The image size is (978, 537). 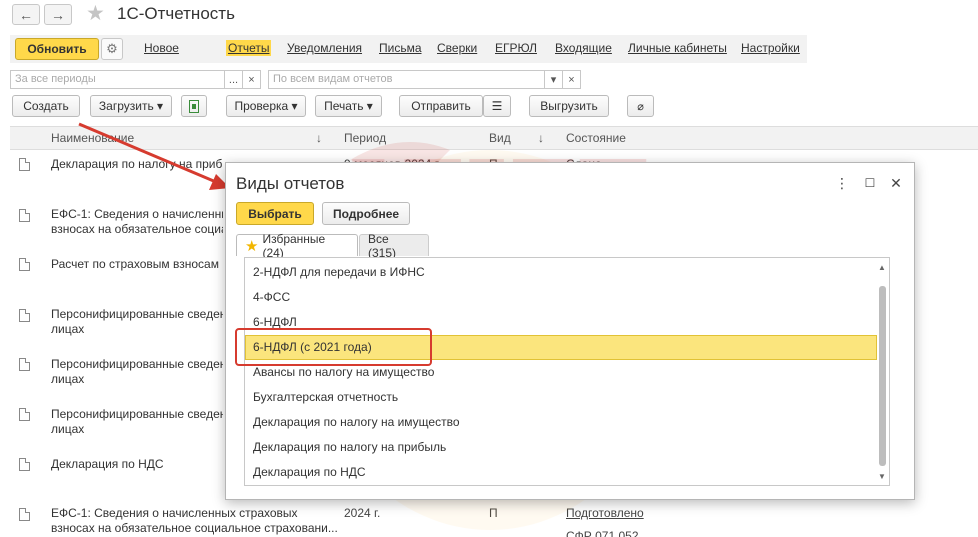 What do you see at coordinates (882, 267) in the screenshot?
I see `scroll-up-icon: ▲` at bounding box center [882, 267].